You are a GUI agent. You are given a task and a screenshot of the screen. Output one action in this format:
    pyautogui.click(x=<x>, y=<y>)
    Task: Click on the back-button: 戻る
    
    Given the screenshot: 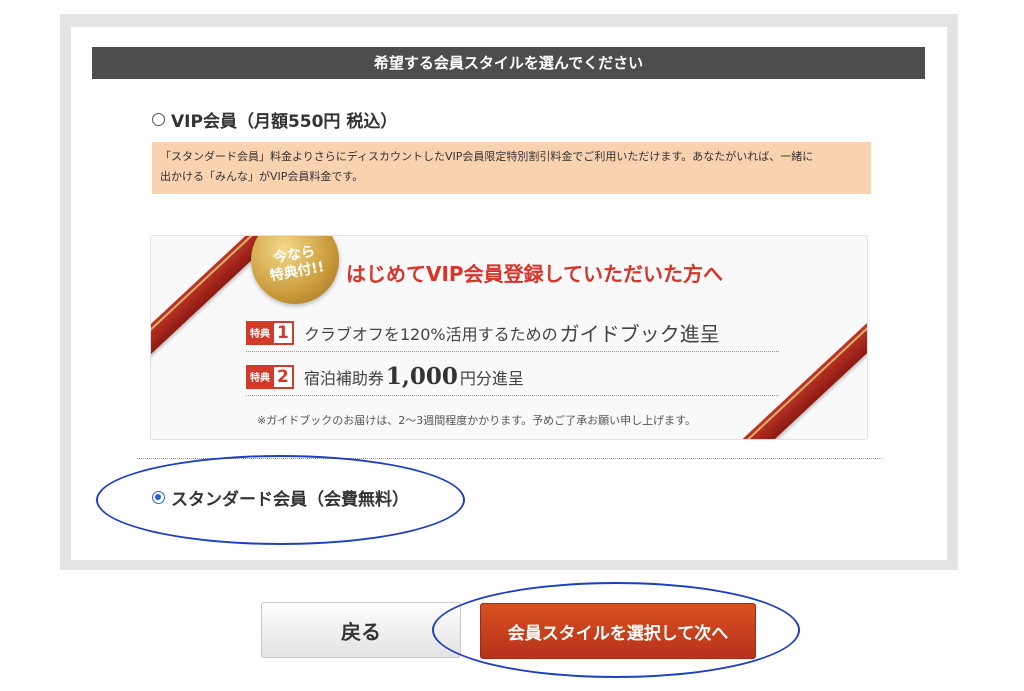 What is the action you would take?
    pyautogui.click(x=361, y=630)
    